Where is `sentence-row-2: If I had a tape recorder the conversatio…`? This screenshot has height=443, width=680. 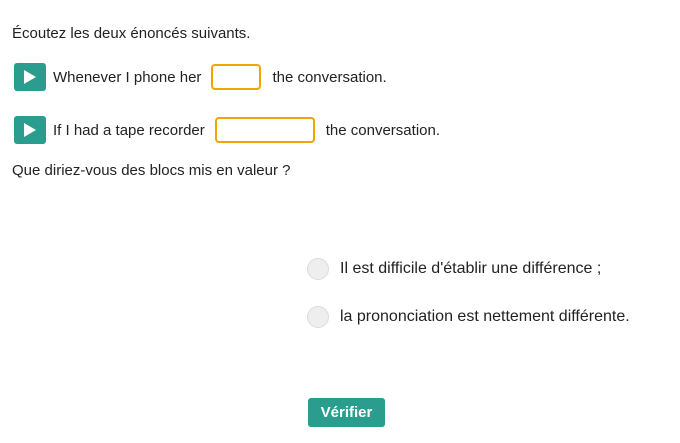 sentence-row-2: If I had a tape recorder the conversatio… is located at coordinates (227, 130).